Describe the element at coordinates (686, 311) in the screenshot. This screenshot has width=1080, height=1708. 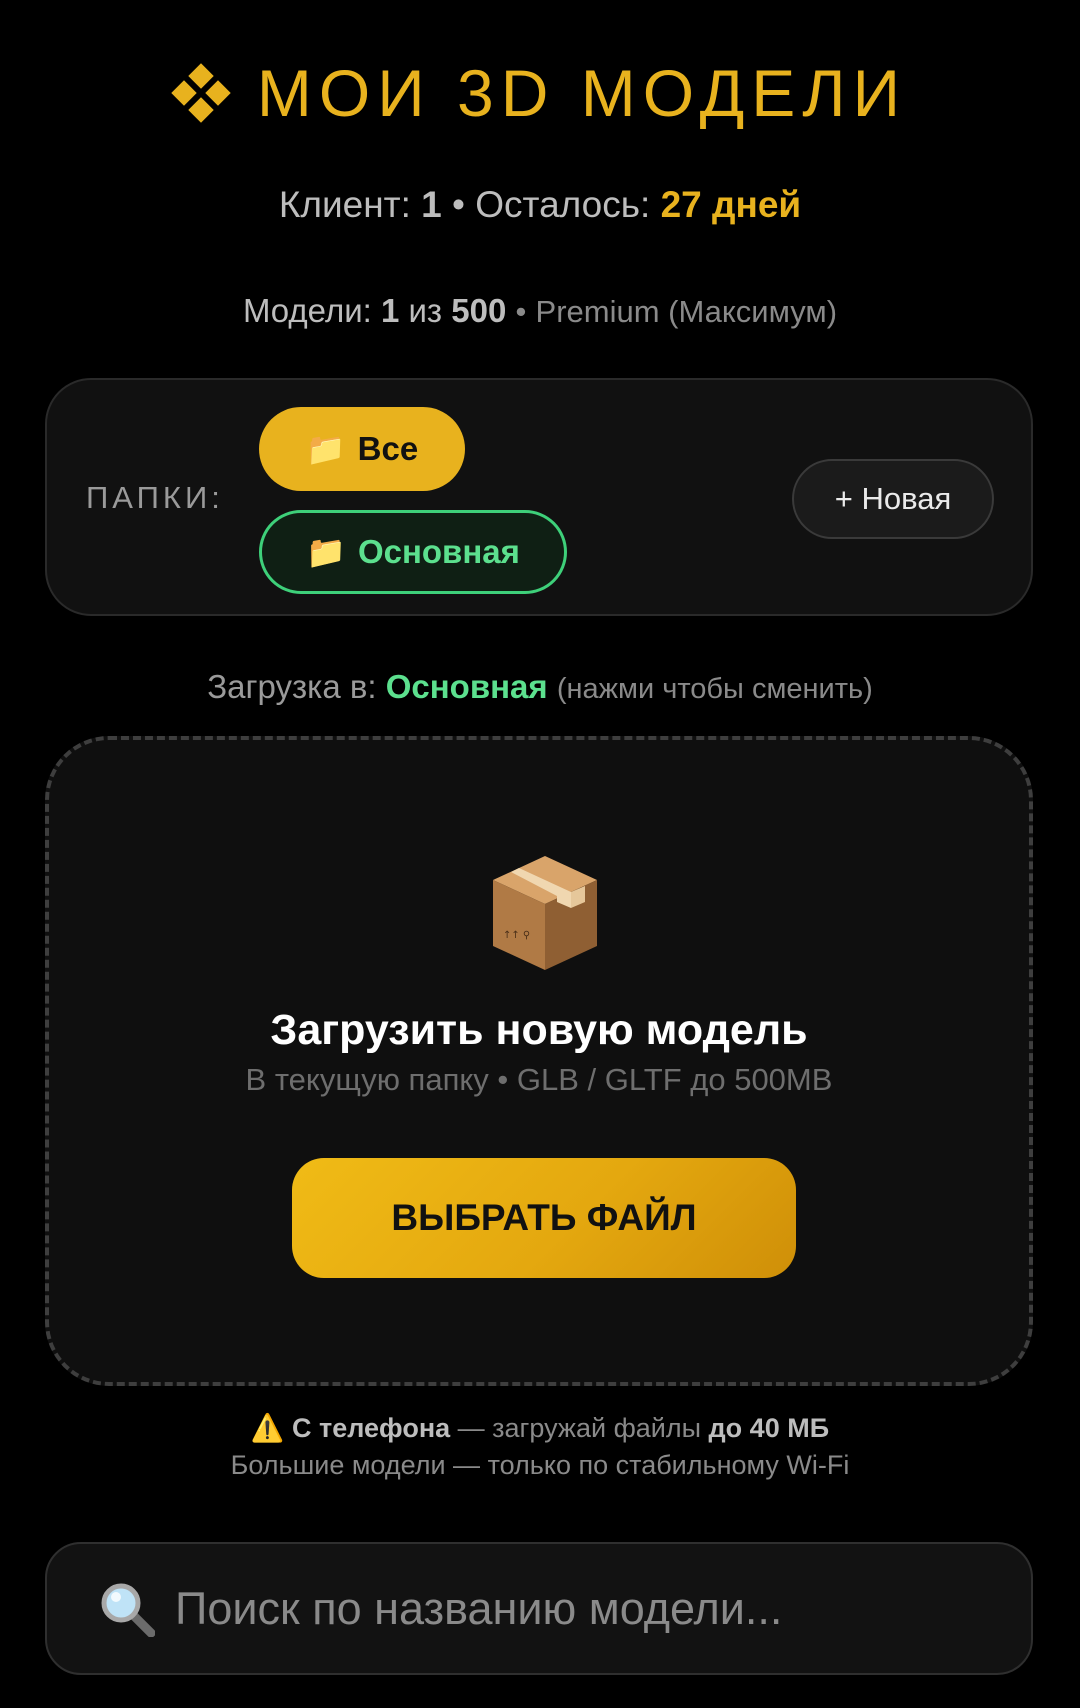
I see `plan-name: Premium (Максимум)` at that location.